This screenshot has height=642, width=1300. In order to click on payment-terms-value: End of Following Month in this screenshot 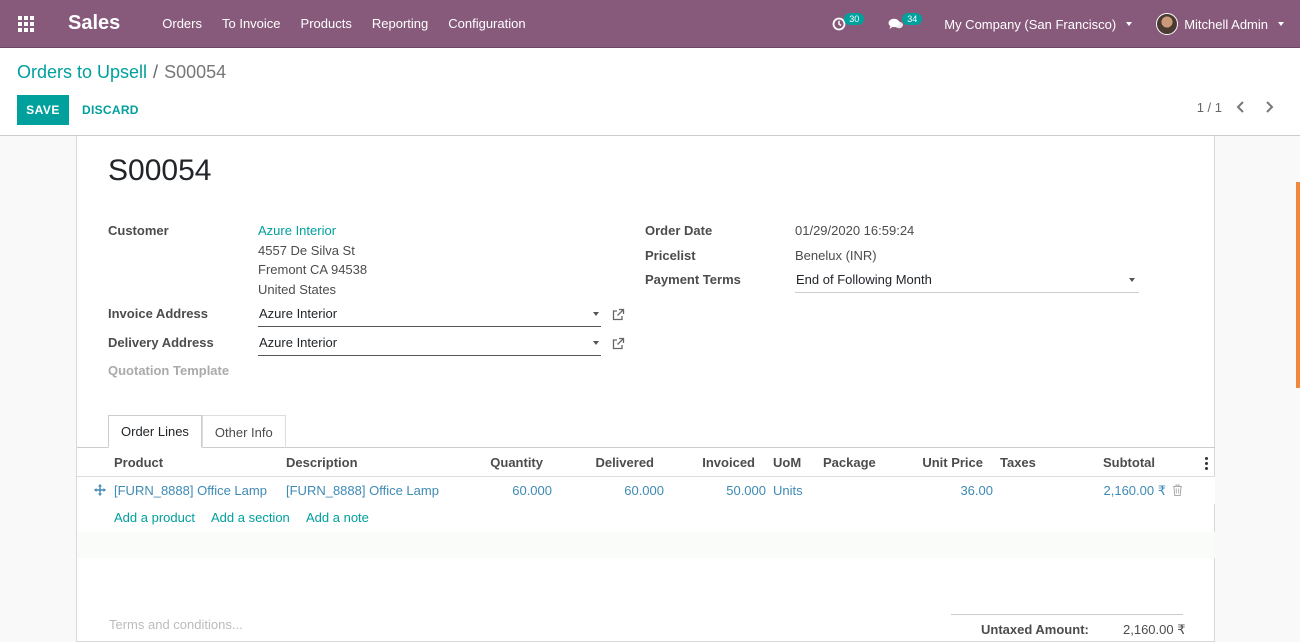, I will do `click(864, 279)`.